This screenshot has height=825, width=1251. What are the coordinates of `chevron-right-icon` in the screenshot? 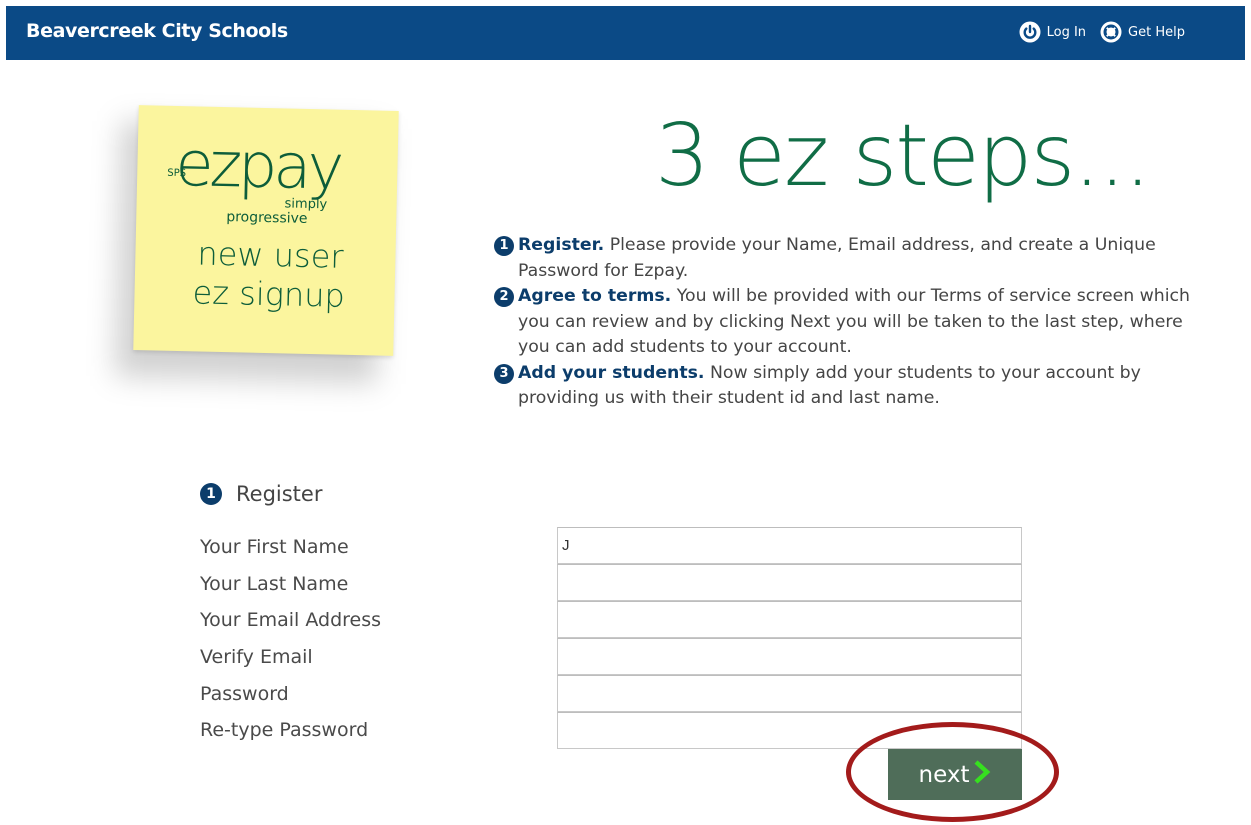 It's located at (982, 774).